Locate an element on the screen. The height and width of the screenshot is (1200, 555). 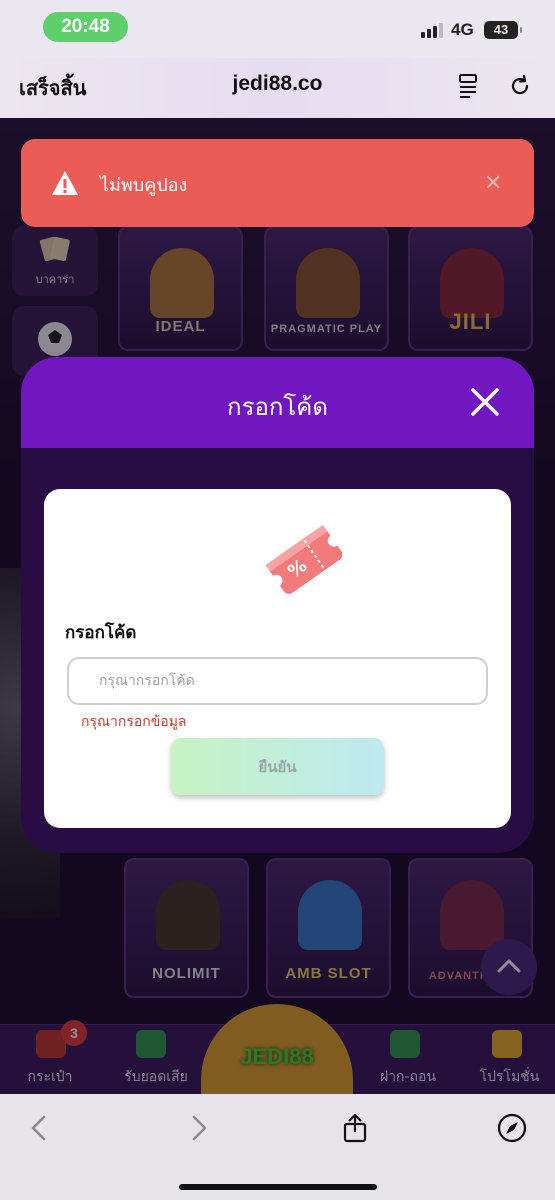
coupon-icon: % is located at coordinates (304, 559).